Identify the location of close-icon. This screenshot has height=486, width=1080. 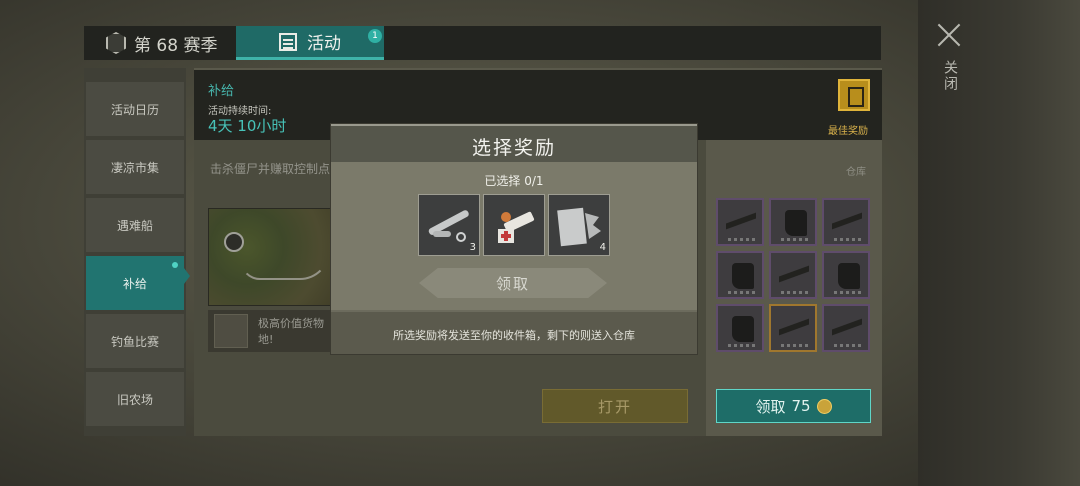
(949, 35).